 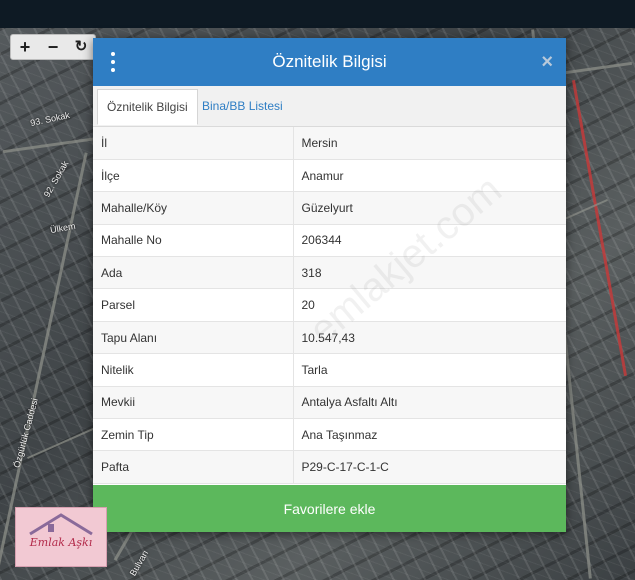 What do you see at coordinates (329, 106) in the screenshot?
I see `modal-tabs: Öznitelik Bilgisi Bina/BB Listesi` at bounding box center [329, 106].